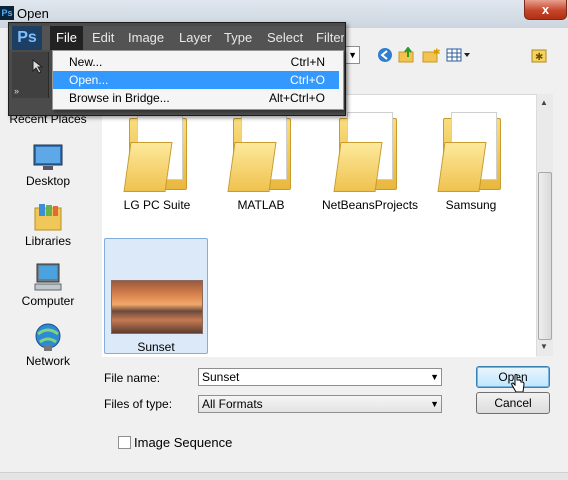 The image size is (568, 480). I want to click on menu-item-open: Open... Ctrl+O, so click(196, 80).